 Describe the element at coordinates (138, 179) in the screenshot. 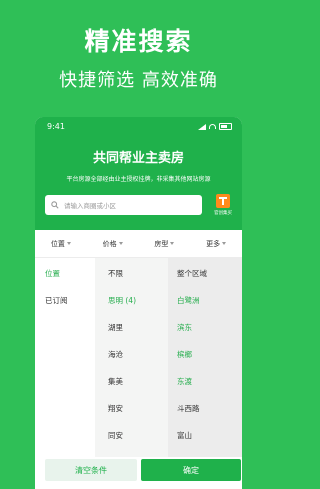

I see `app-description: 平台房源全部经由业主授权挂牌，非采集其他网站房源` at that location.